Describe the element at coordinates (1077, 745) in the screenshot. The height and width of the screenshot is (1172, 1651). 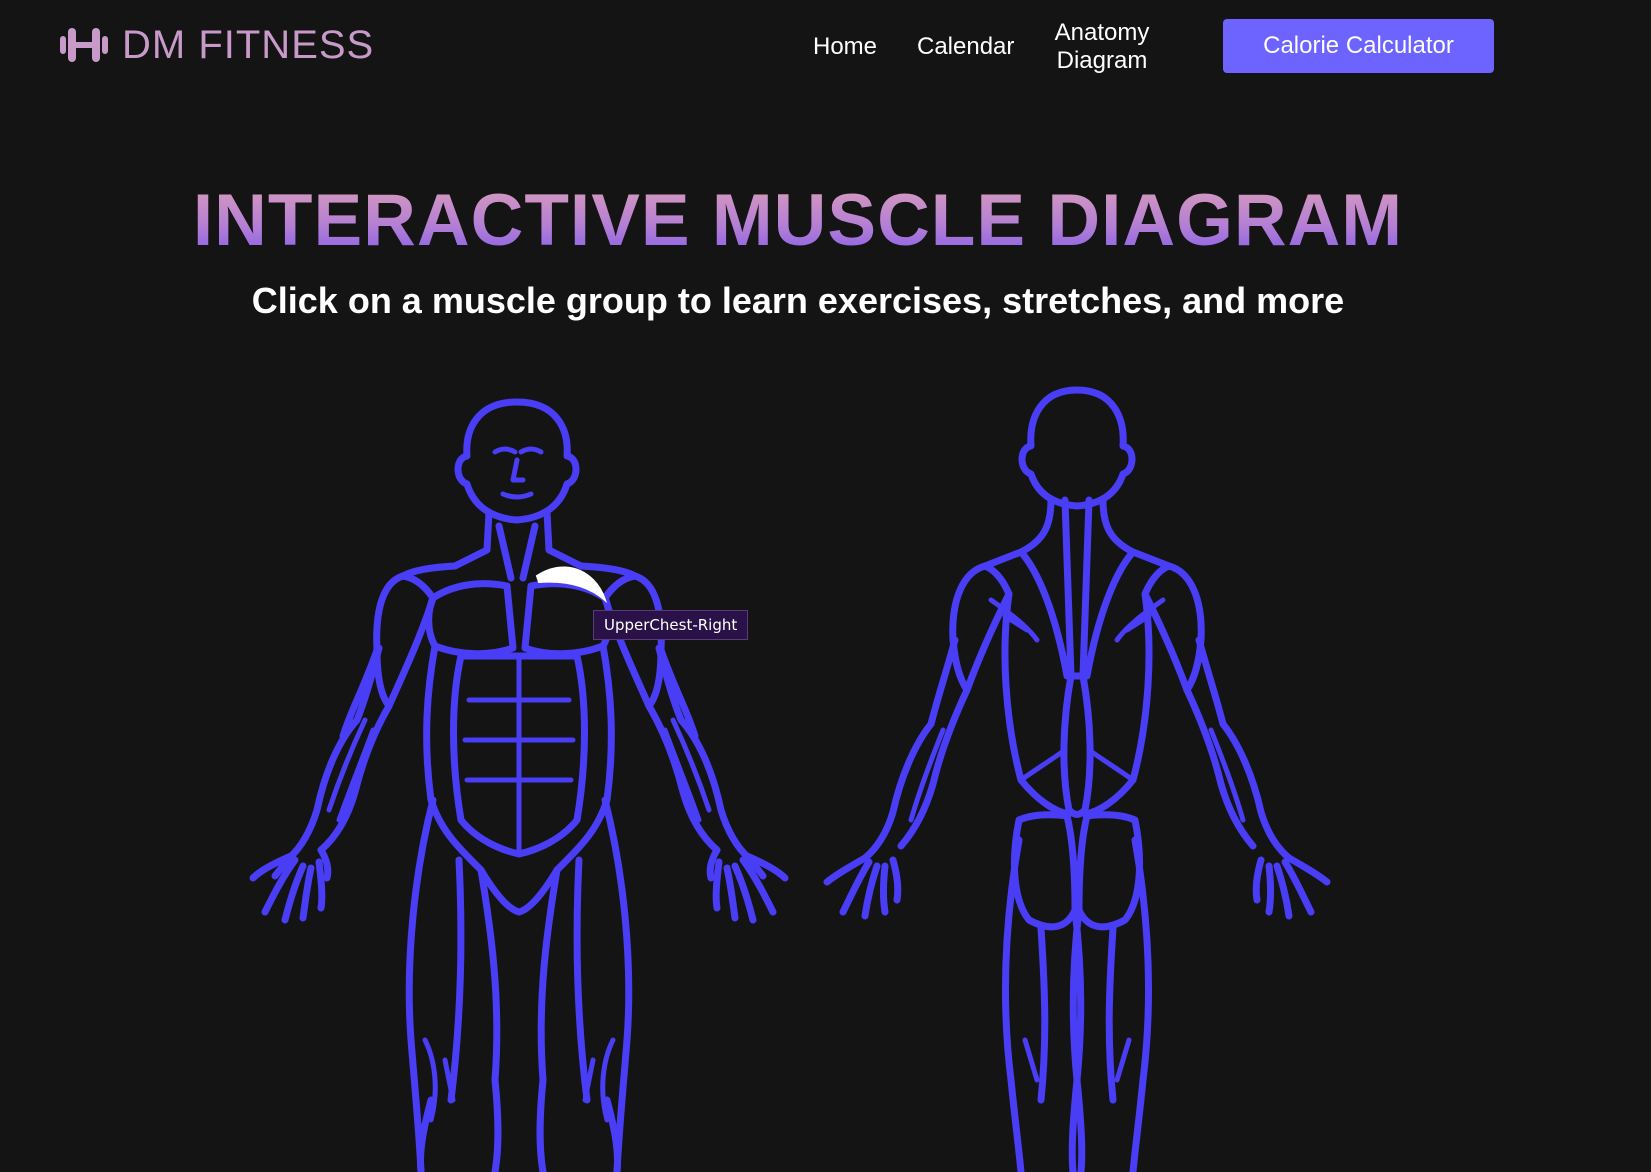
I see `lower-back` at that location.